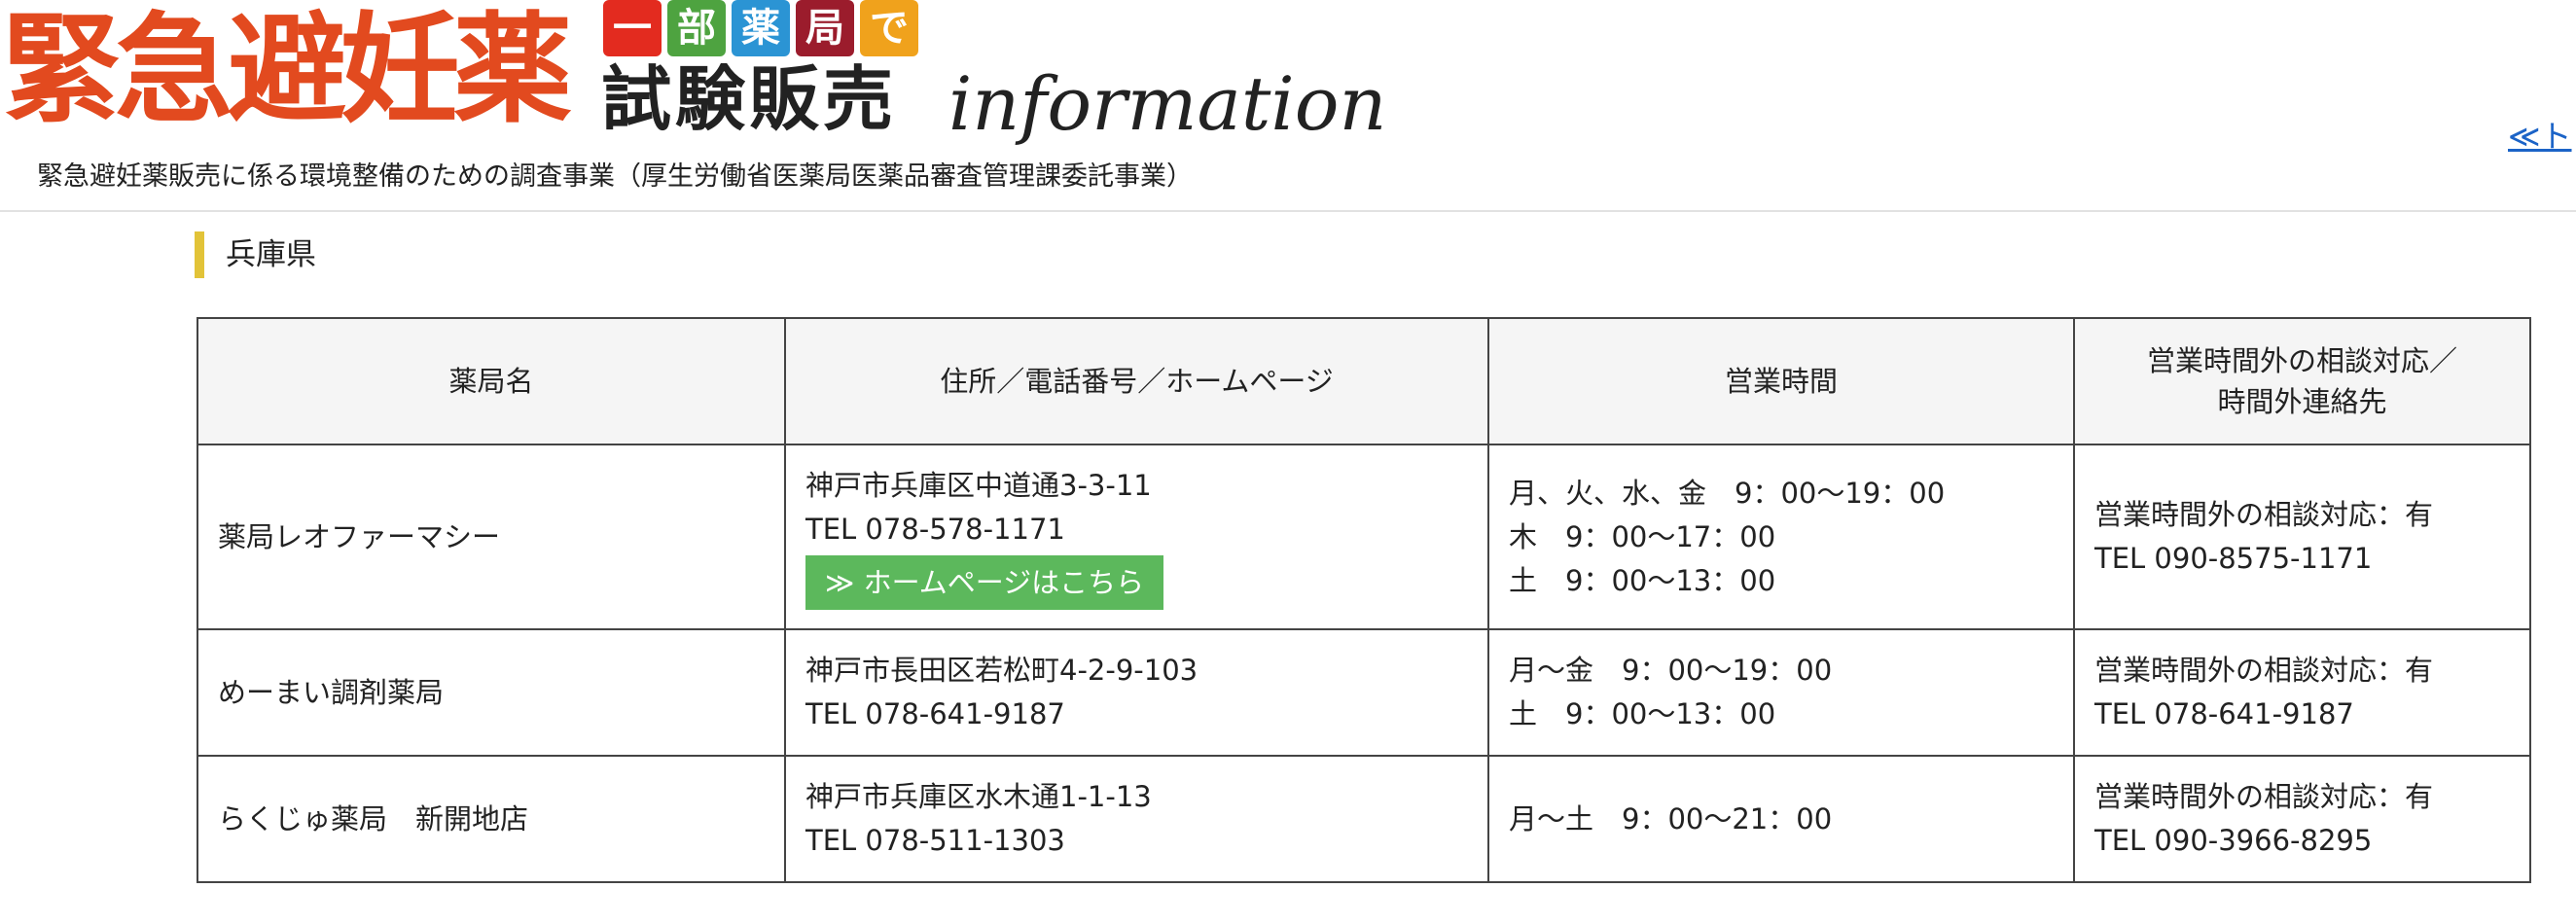  What do you see at coordinates (825, 28) in the screenshot?
I see `logo-char-4: 局` at bounding box center [825, 28].